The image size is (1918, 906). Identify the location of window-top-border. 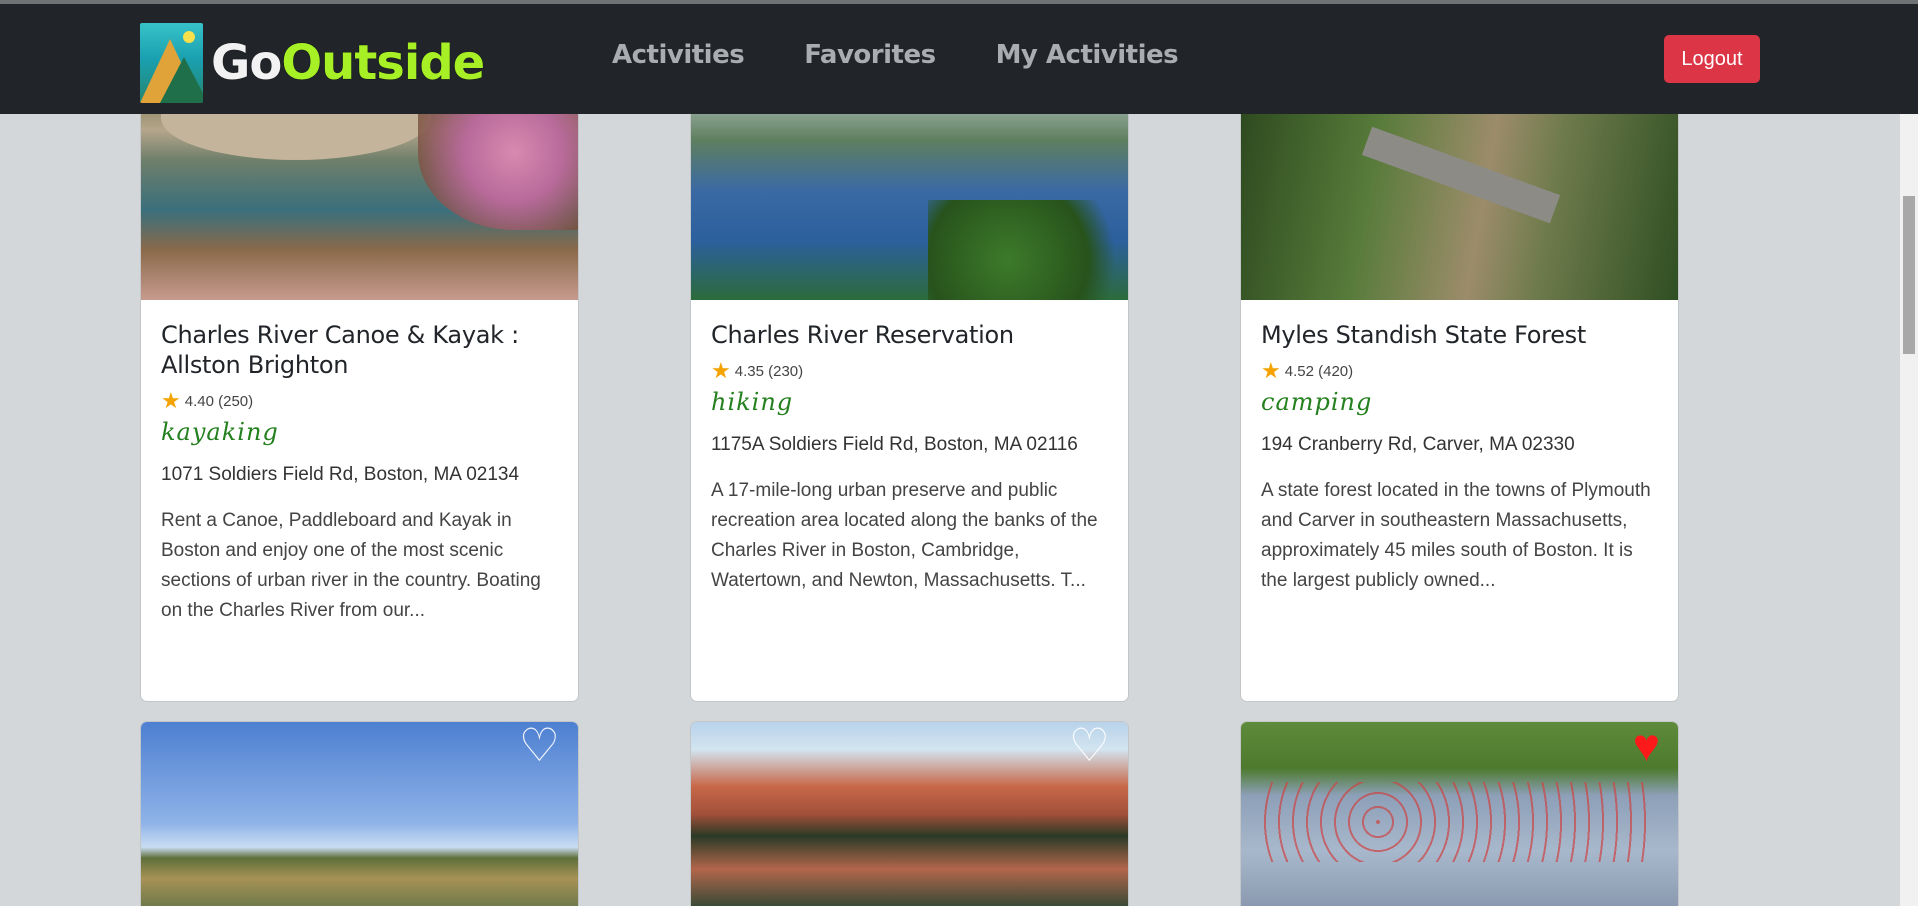
(959, 2).